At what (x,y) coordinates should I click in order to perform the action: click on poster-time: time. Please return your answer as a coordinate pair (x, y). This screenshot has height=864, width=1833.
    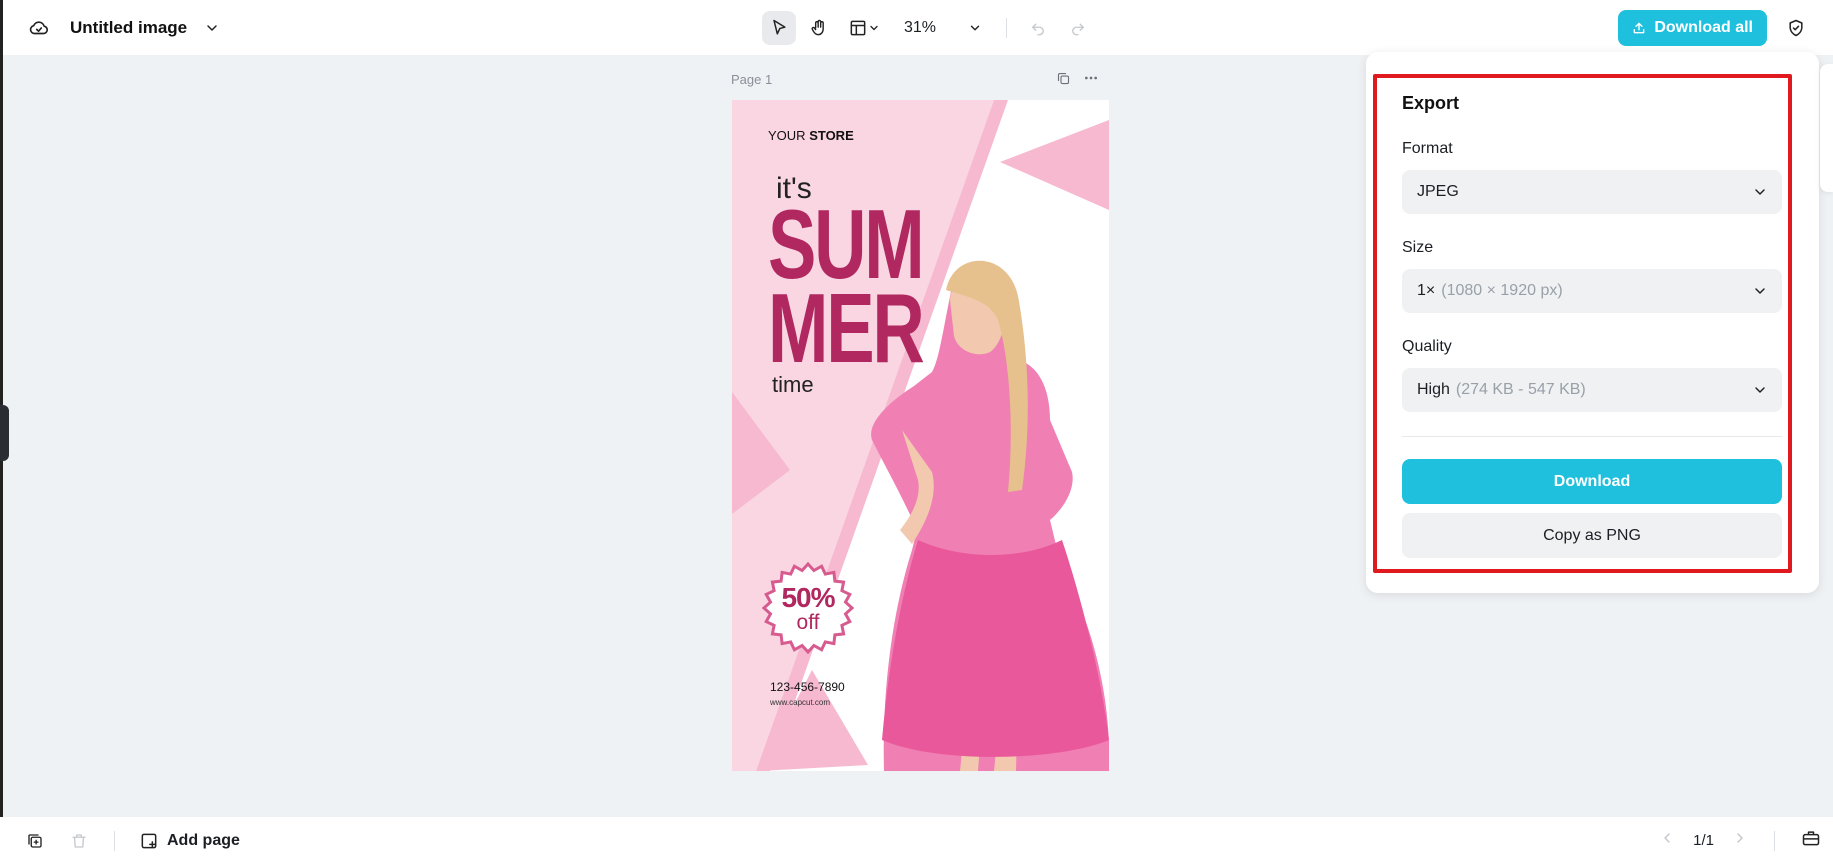
    Looking at the image, I should click on (793, 384).